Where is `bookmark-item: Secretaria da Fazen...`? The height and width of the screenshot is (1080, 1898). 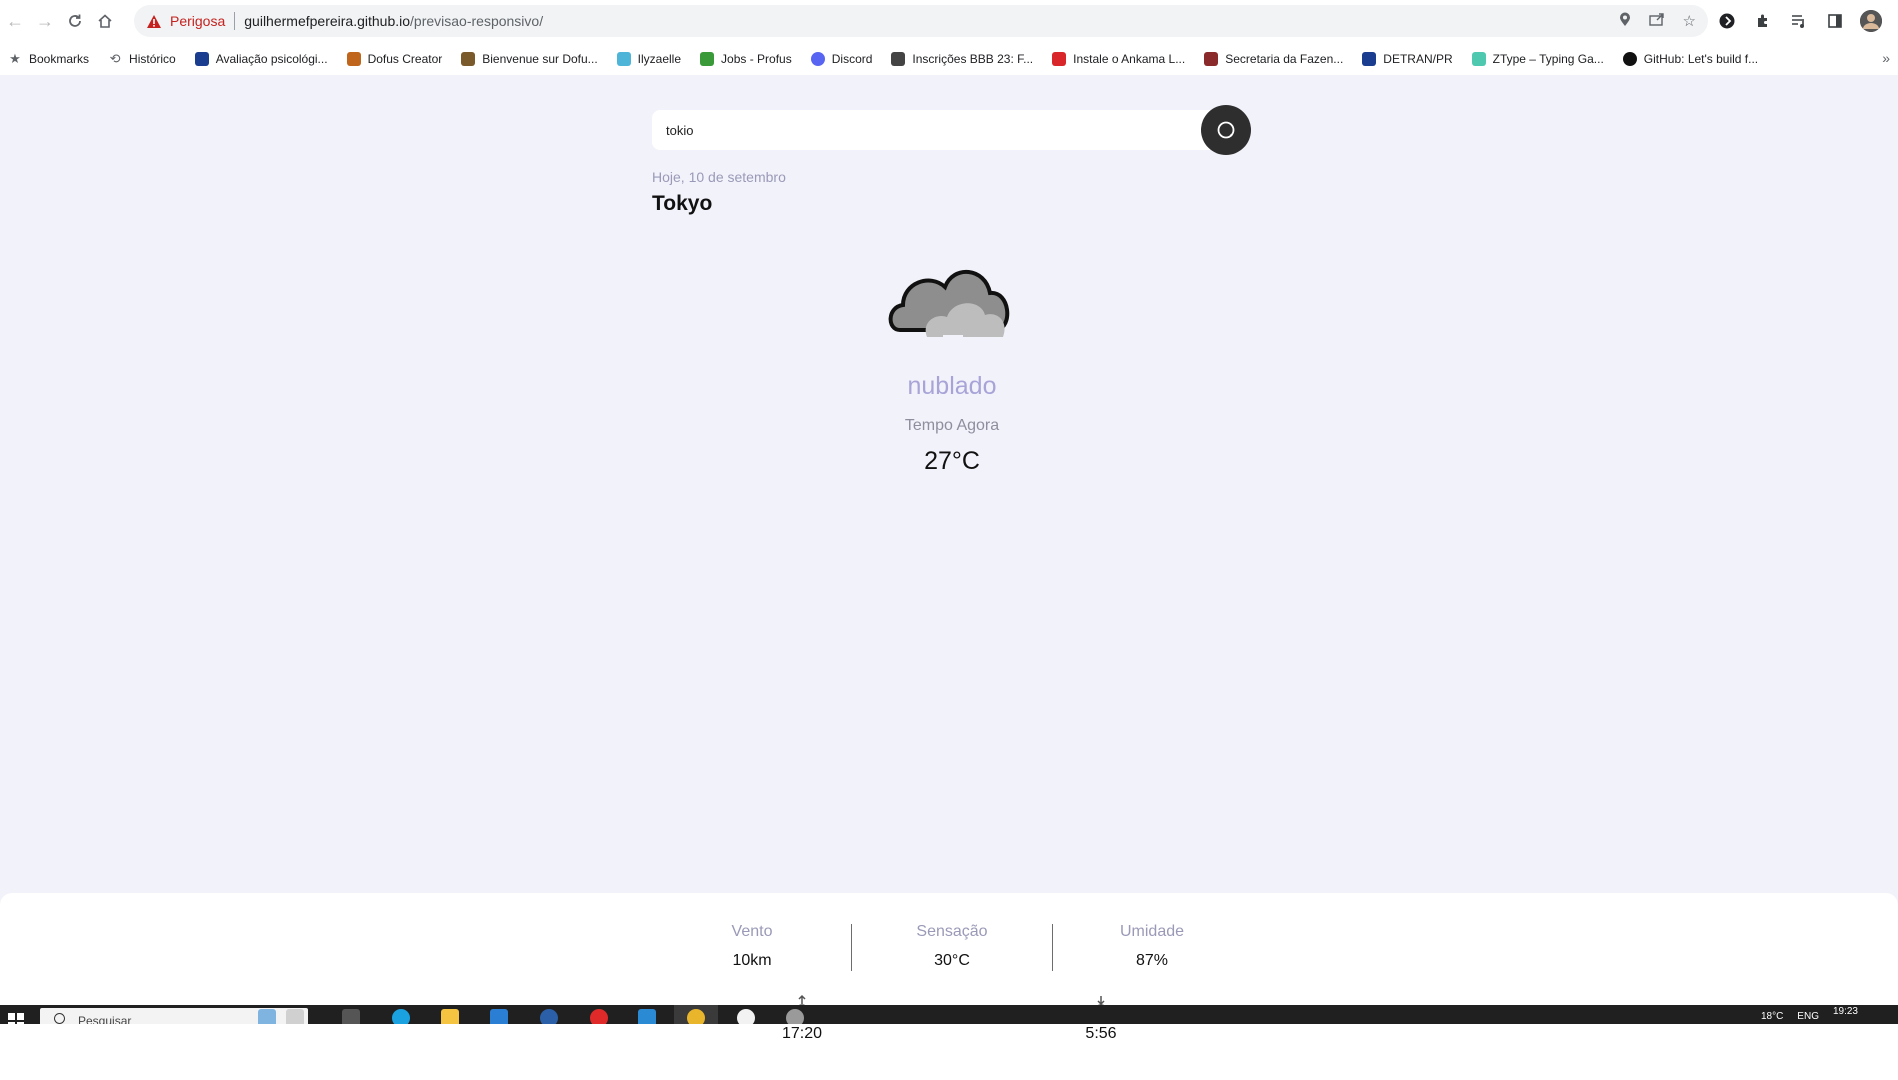
bookmark-item: Secretaria da Fazen... is located at coordinates (1274, 58).